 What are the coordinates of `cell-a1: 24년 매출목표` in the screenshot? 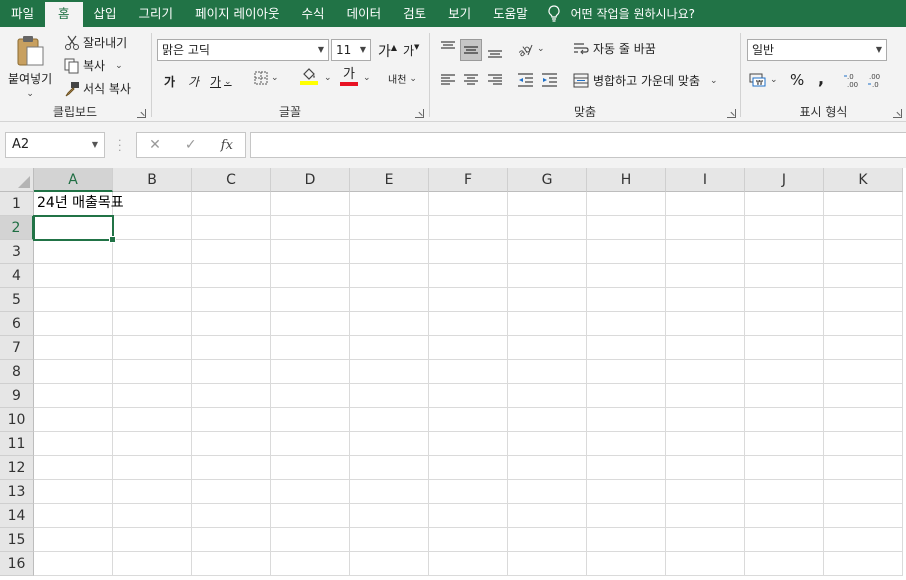 It's located at (79, 204).